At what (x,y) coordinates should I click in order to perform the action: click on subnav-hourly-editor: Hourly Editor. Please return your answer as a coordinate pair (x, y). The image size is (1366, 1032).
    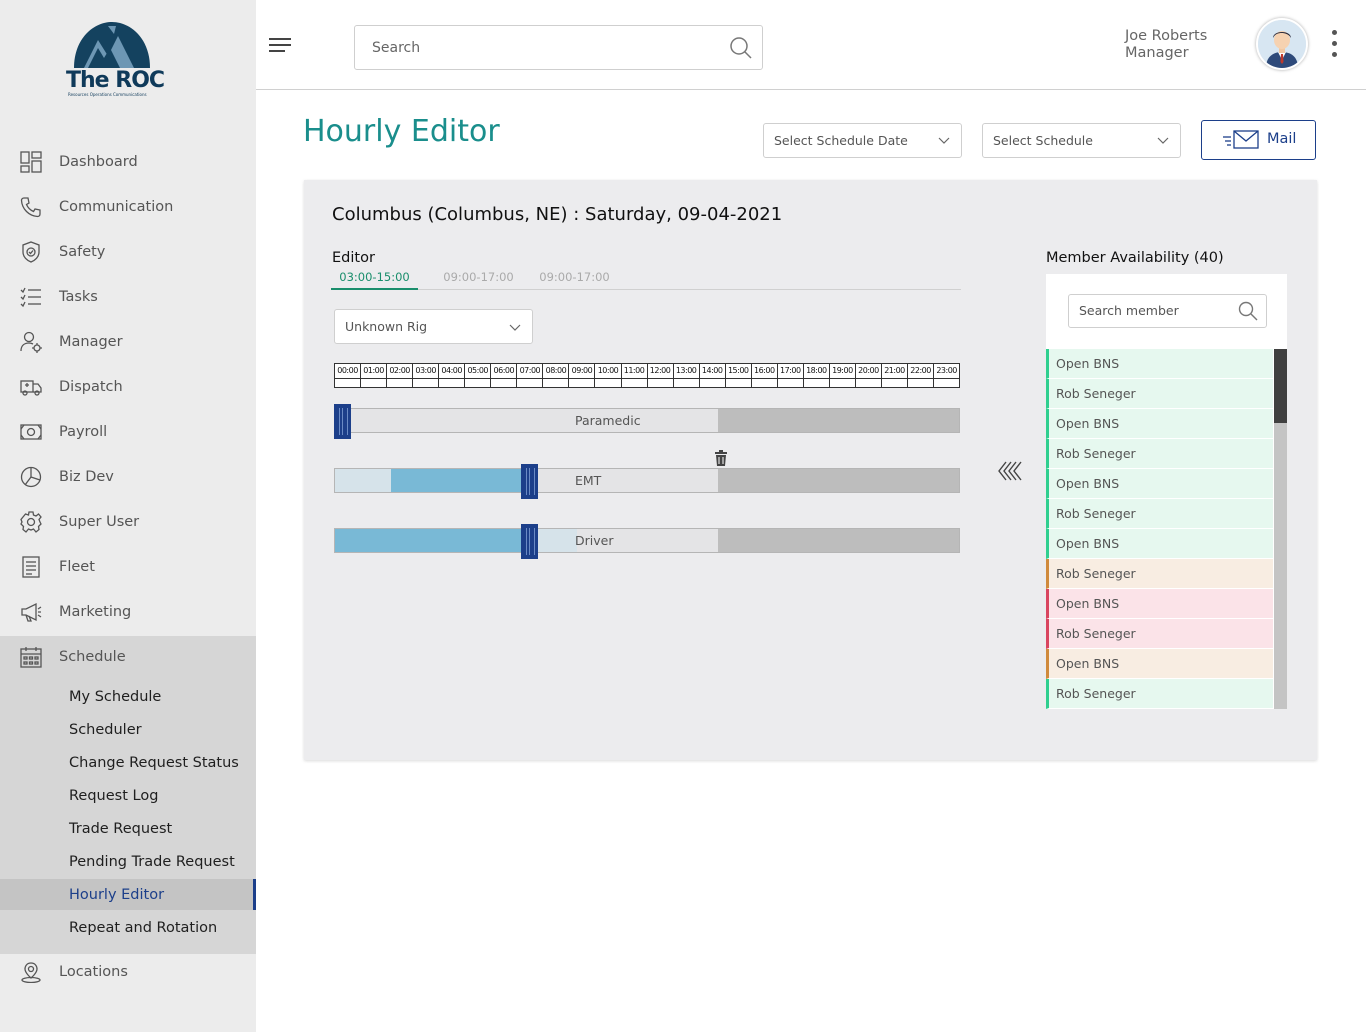
    Looking at the image, I should click on (128, 894).